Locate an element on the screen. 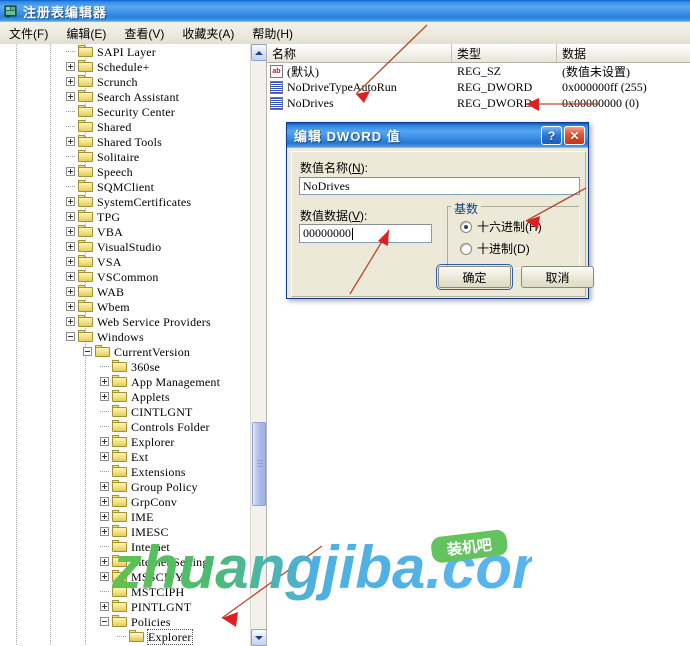 The image size is (690, 646). column-header-data: 数据 is located at coordinates (623, 53).